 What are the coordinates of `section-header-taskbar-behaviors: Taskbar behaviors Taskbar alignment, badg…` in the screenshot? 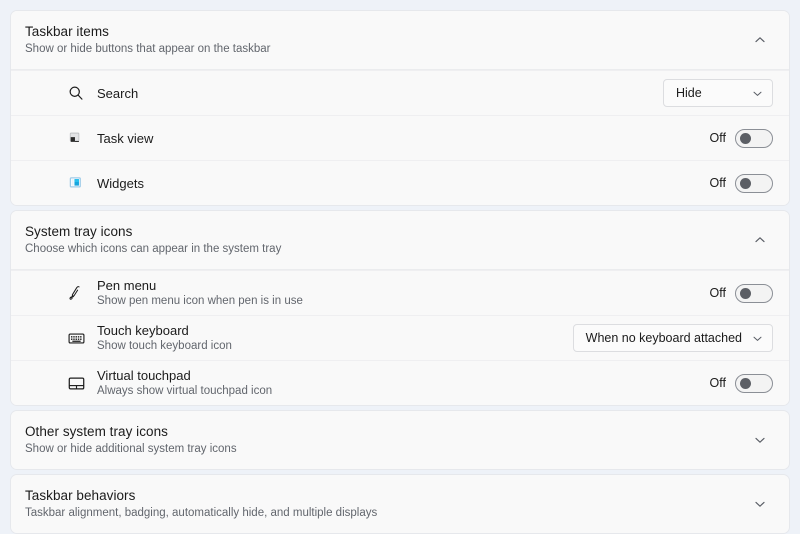 It's located at (400, 504).